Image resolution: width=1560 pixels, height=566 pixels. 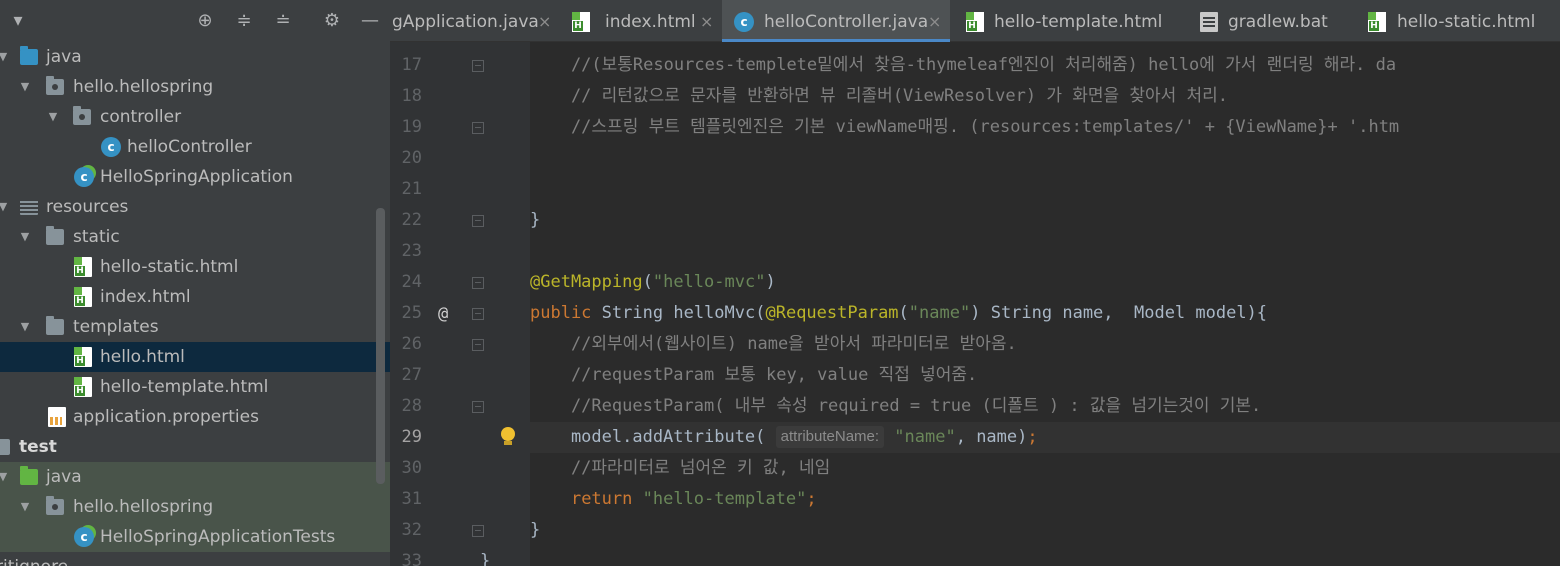 I want to click on tree-item-package: ▼ hello.hellospring, so click(x=195, y=87).